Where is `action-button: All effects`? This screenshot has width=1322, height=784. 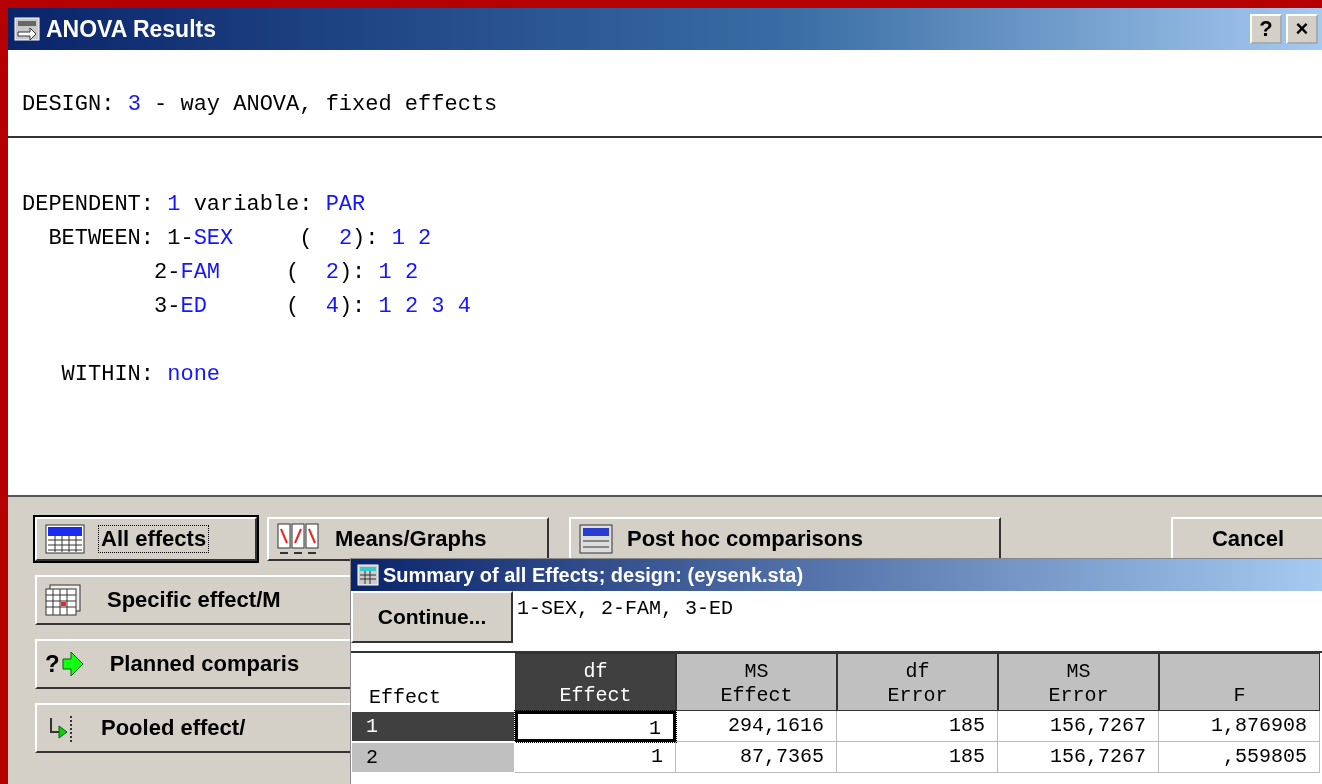 action-button: All effects is located at coordinates (146, 539).